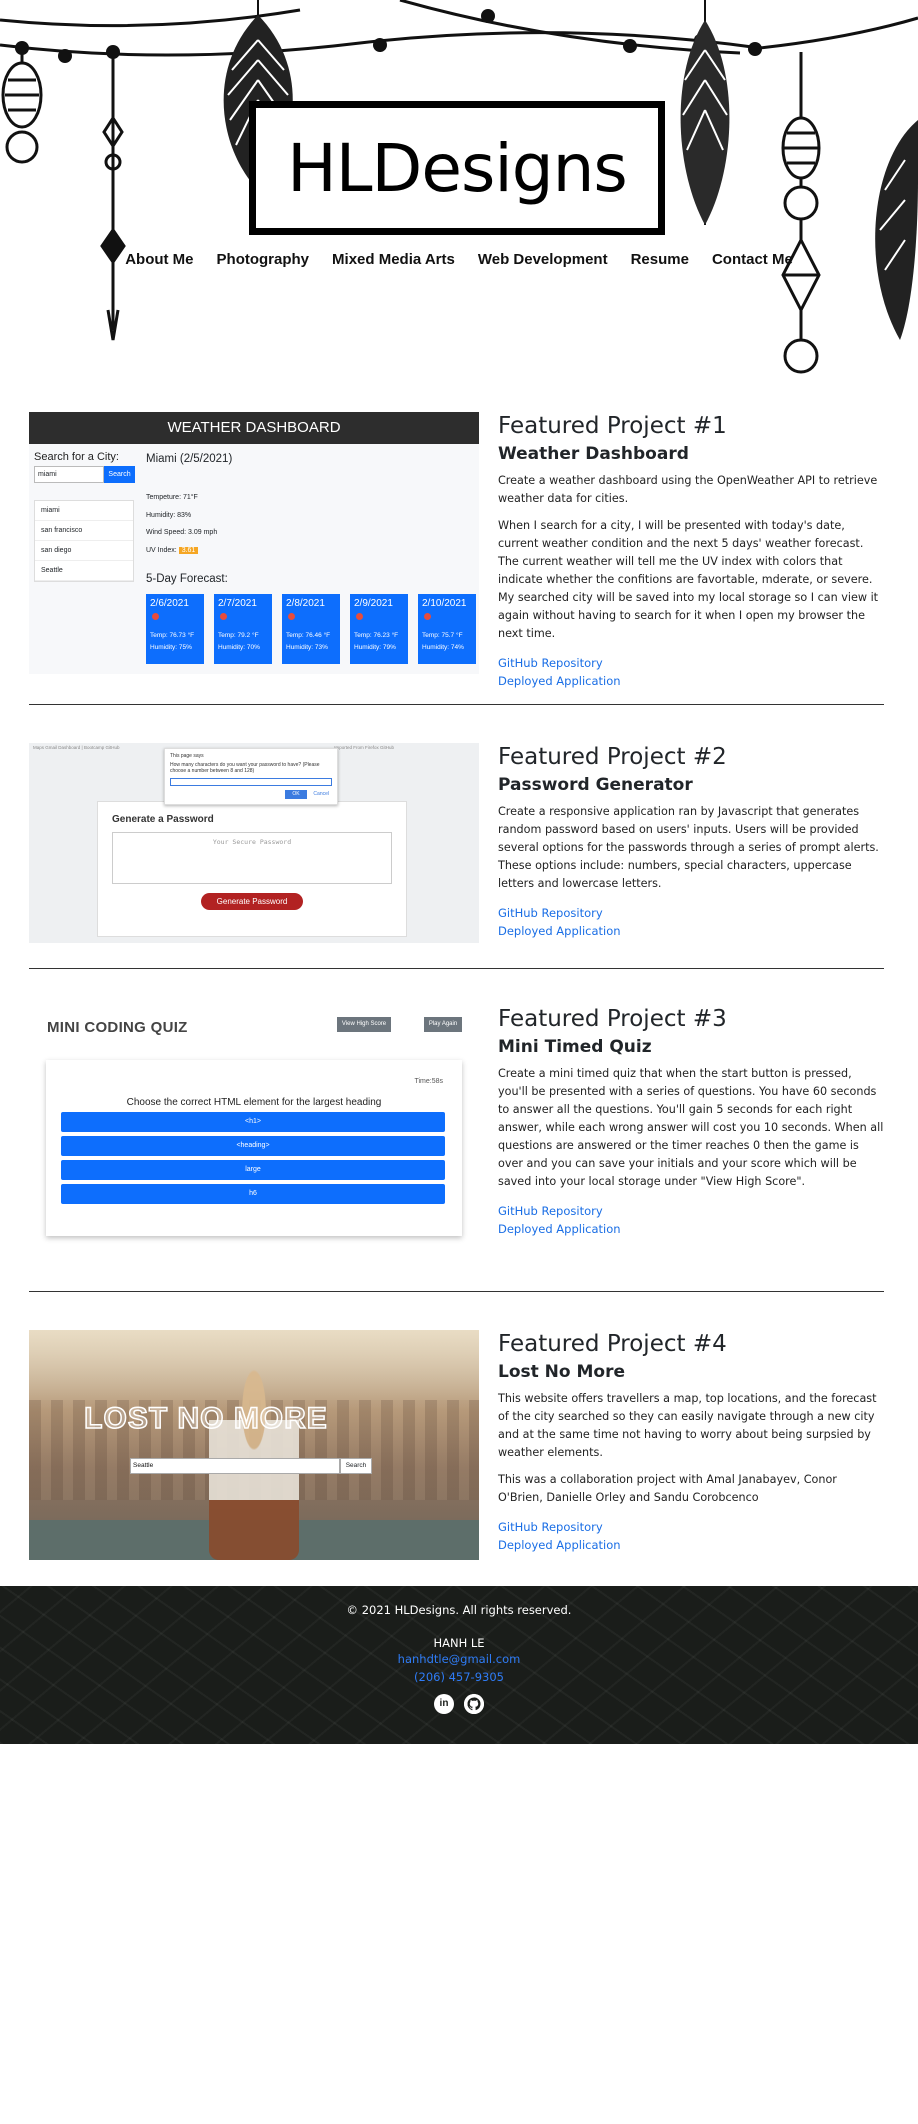  What do you see at coordinates (253, 1170) in the screenshot?
I see `qz-answer: large` at bounding box center [253, 1170].